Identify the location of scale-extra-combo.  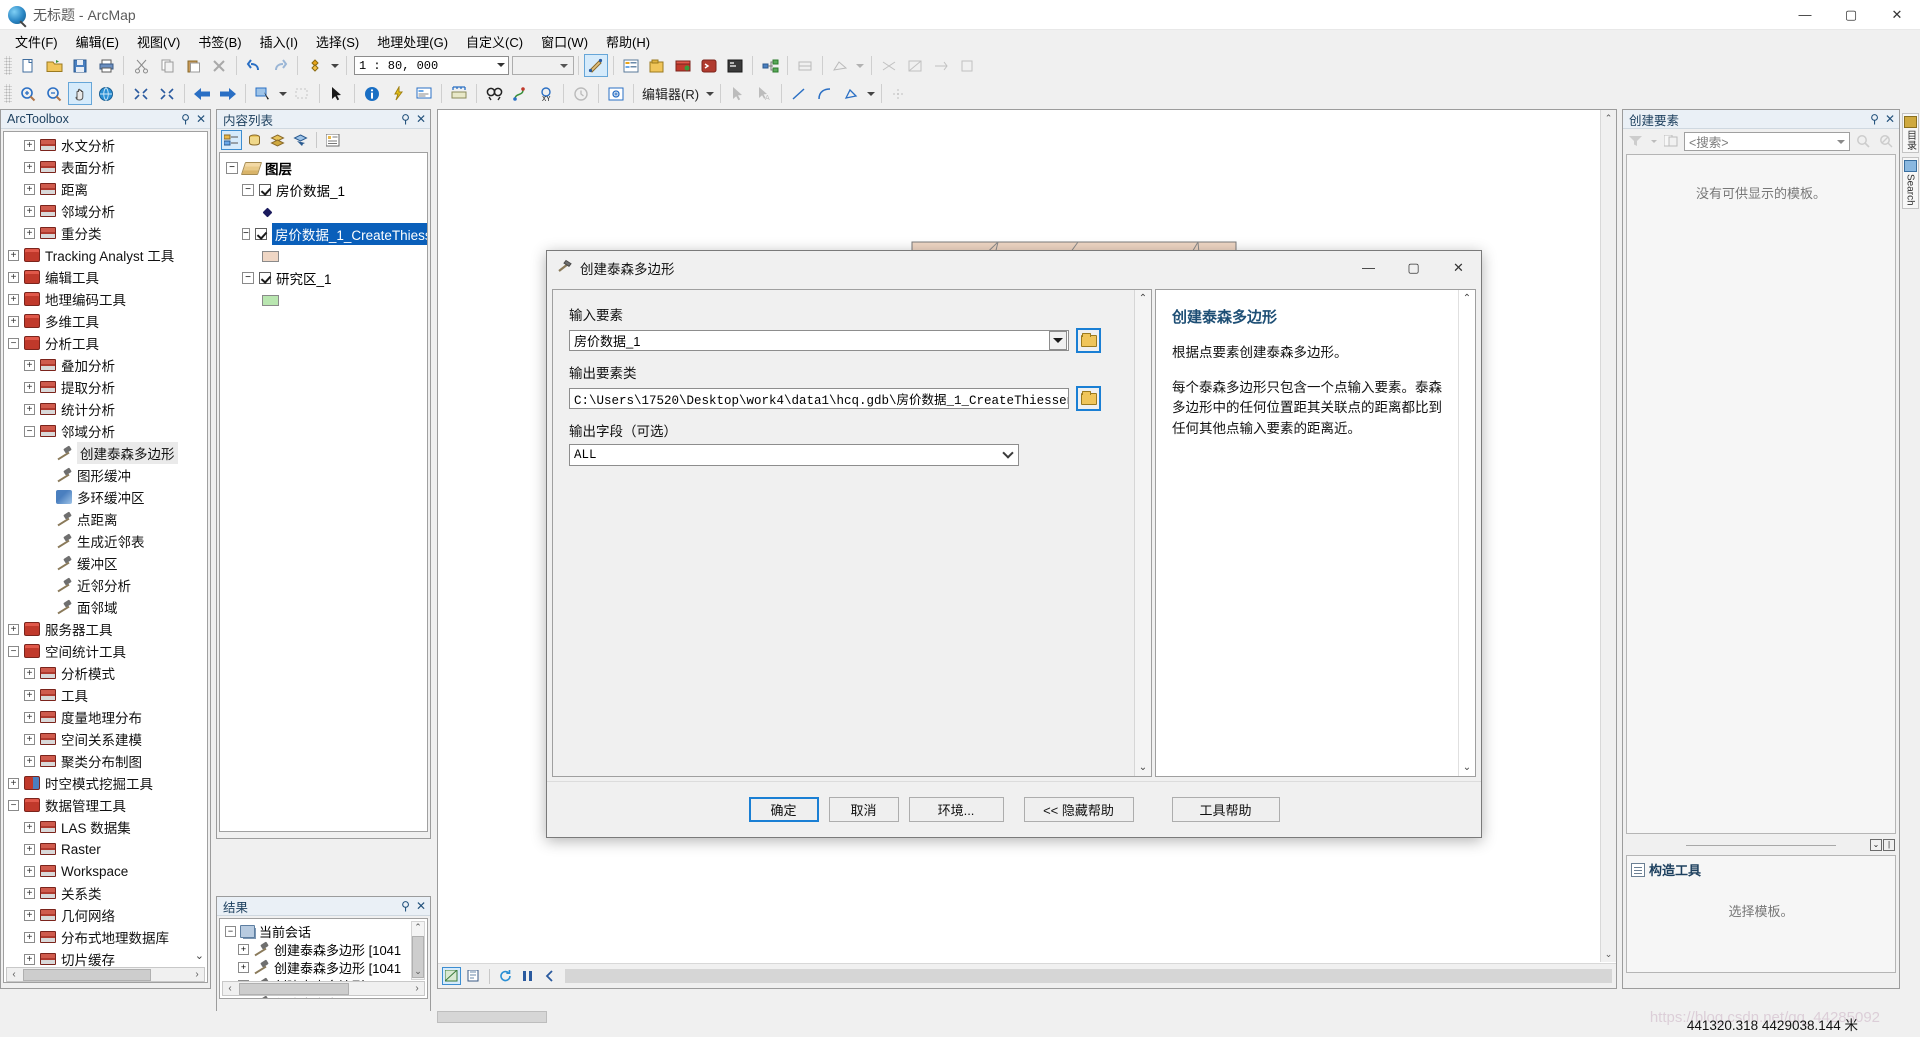
(543, 65).